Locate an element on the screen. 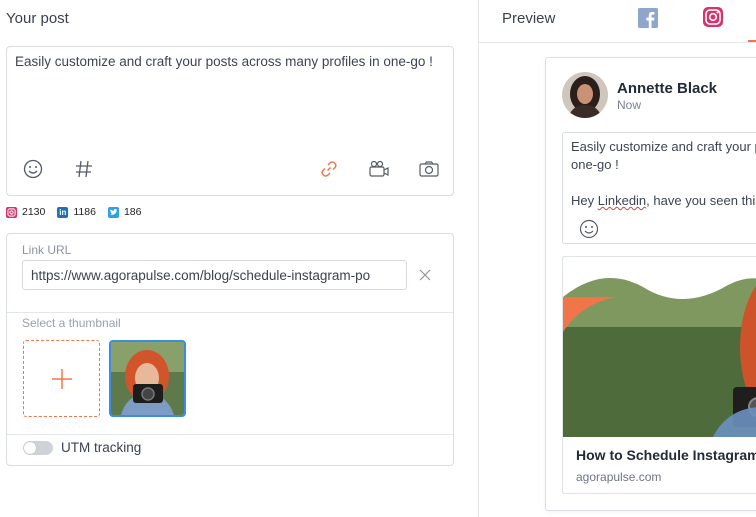  add-thumbnail-button is located at coordinates (61, 378).